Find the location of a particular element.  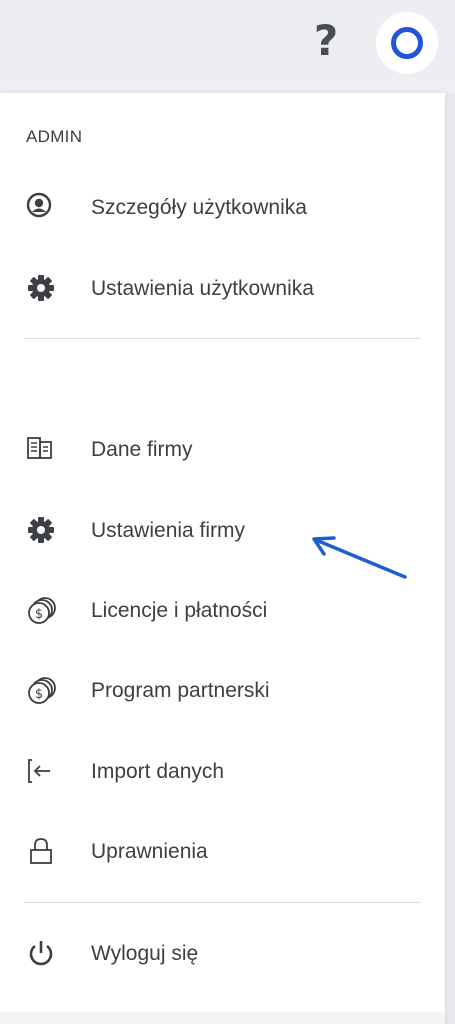

menu-item-partner-program: $ Program partnerski is located at coordinates (222, 692).